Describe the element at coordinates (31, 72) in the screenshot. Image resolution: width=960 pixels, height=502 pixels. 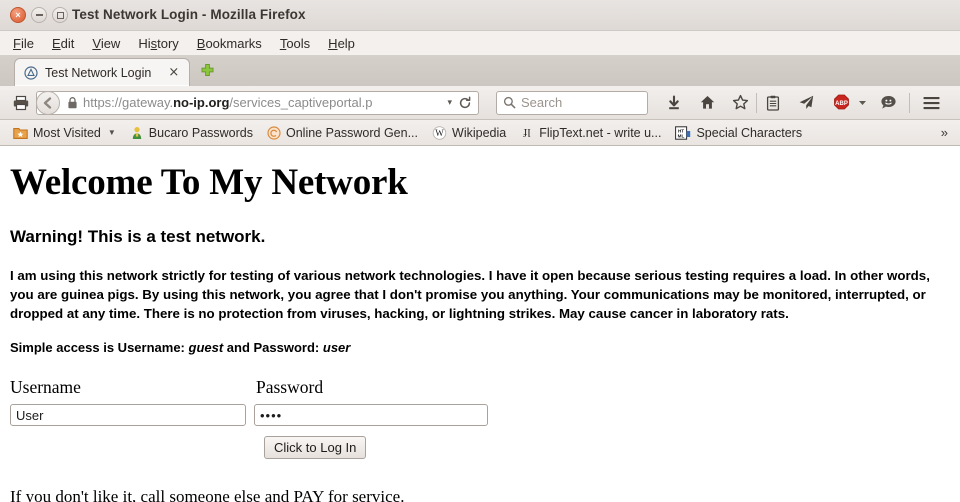
I see `globe-triangle-icon` at that location.